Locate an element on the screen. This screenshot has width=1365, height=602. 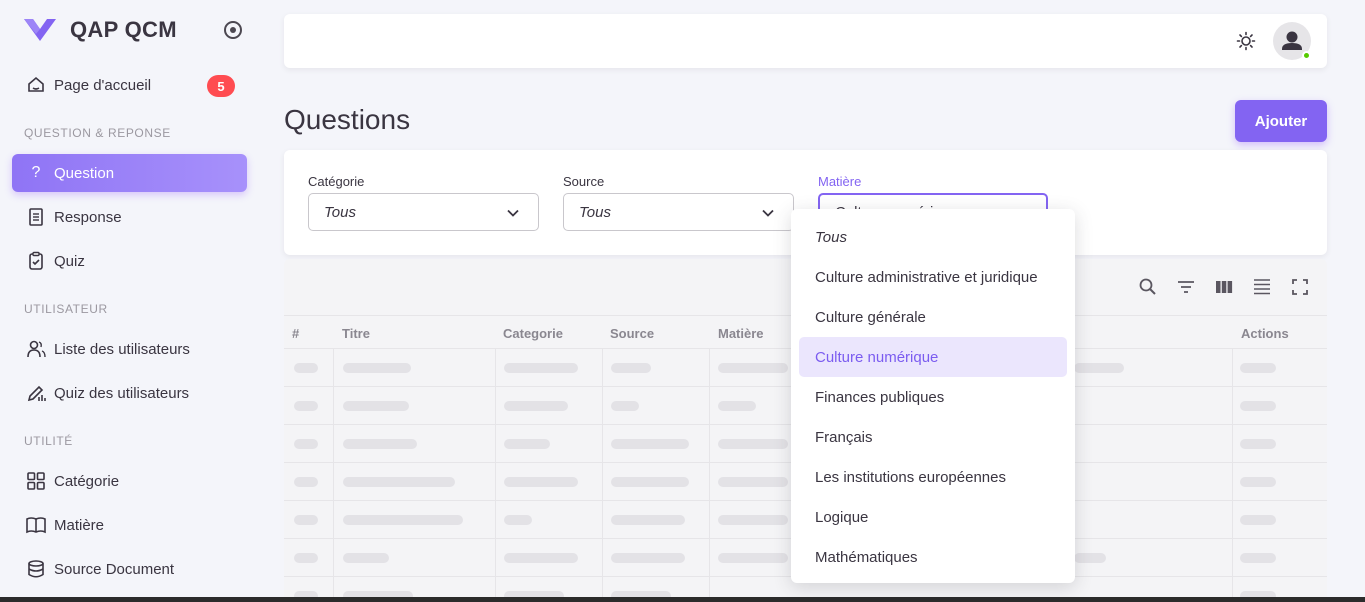
receipt-icon is located at coordinates (36, 217).